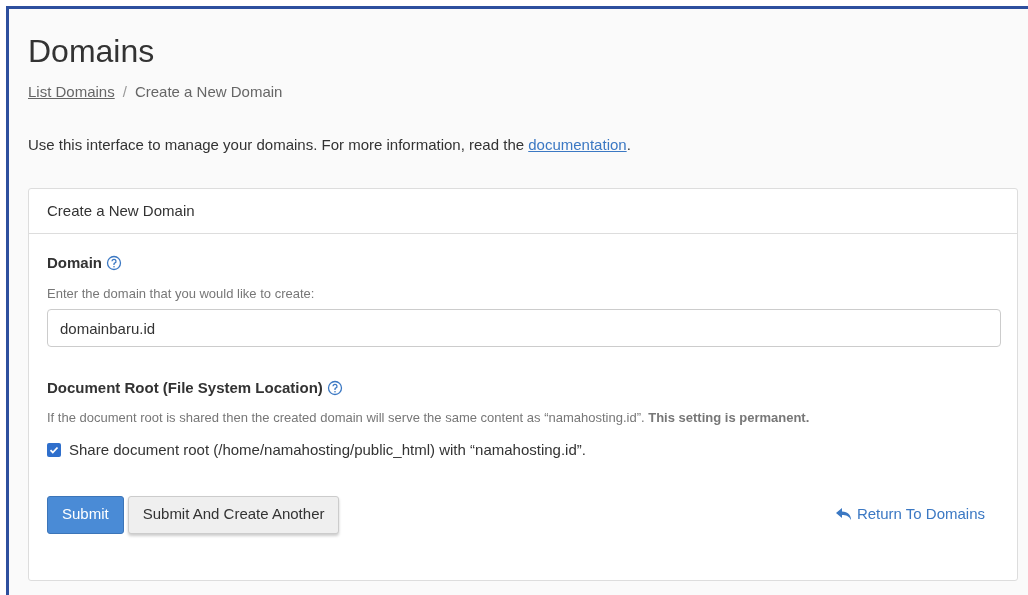 The width and height of the screenshot is (1028, 595). What do you see at coordinates (910, 514) in the screenshot?
I see `return-link: Return To Domains` at bounding box center [910, 514].